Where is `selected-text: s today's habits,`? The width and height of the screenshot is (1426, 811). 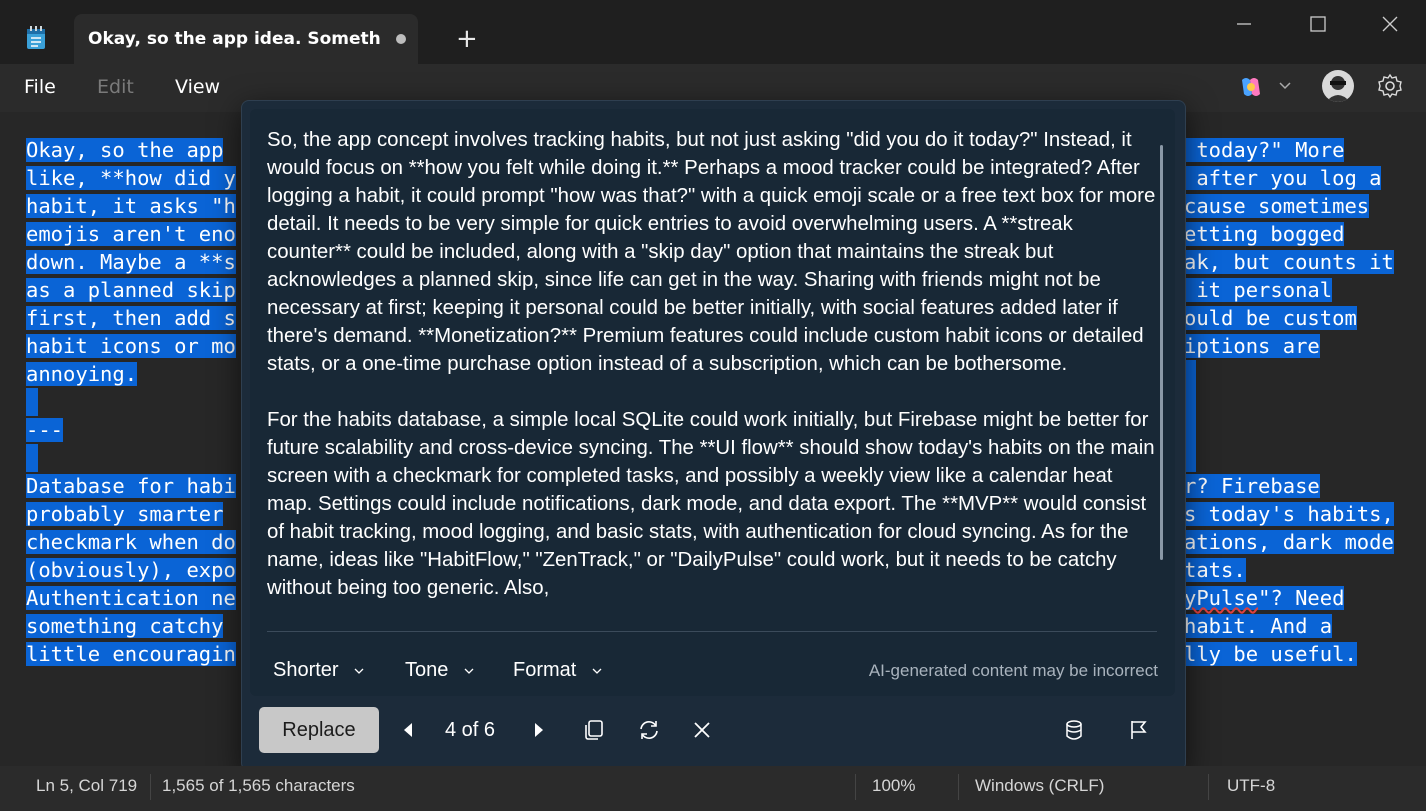 selected-text: s today's habits, is located at coordinates (1289, 514).